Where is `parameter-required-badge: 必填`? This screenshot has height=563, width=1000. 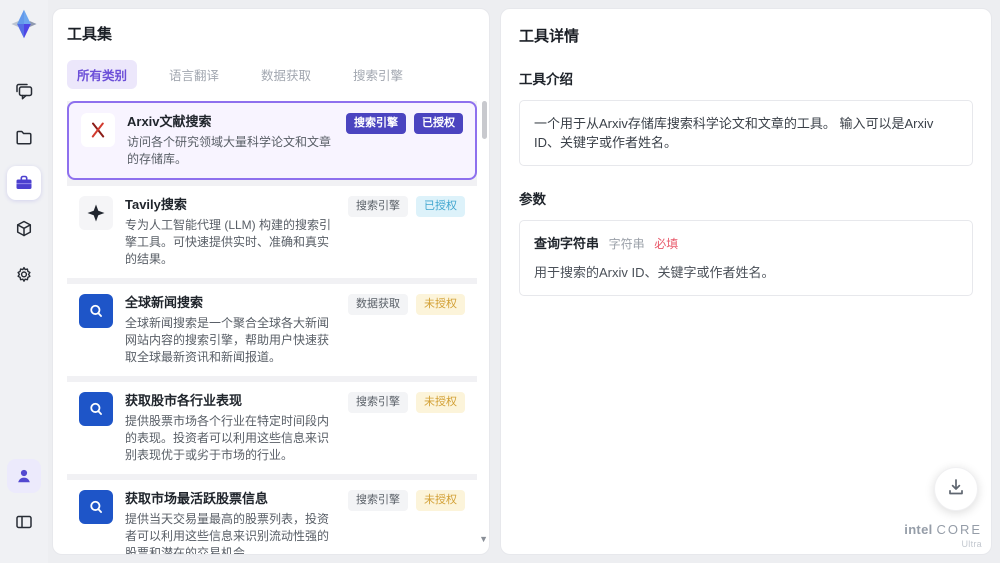
parameter-required-badge: 必填 is located at coordinates (666, 244).